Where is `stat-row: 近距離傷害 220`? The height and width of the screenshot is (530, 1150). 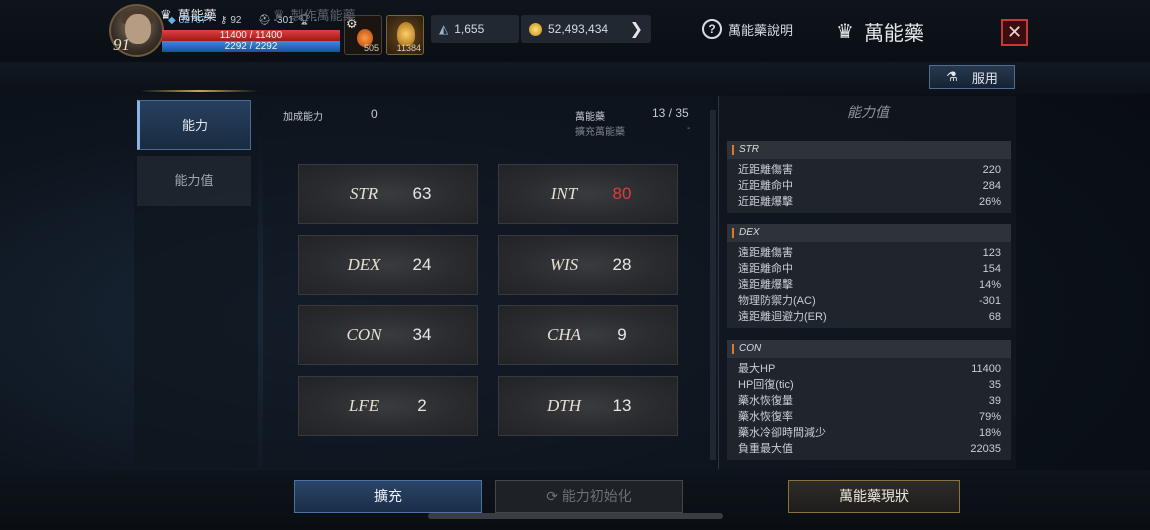 stat-row: 近距離傷害 220 is located at coordinates (869, 170).